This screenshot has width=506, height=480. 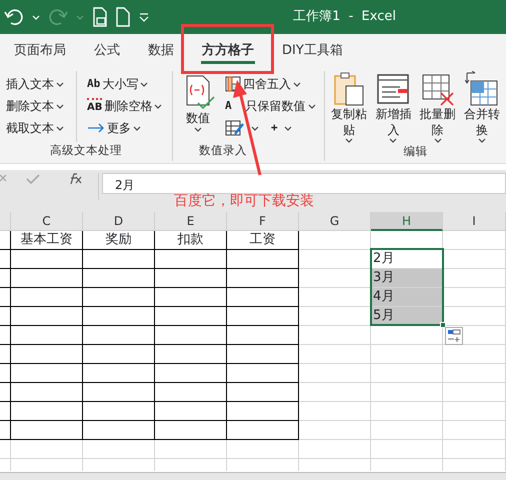 What do you see at coordinates (443, 325) in the screenshot?
I see `fill-handle` at bounding box center [443, 325].